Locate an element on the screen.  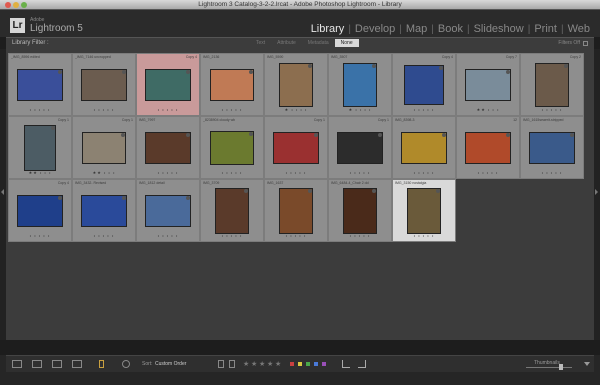
photo-cell: Copy 1 ★★ • • • is located at coordinates (40, 147).